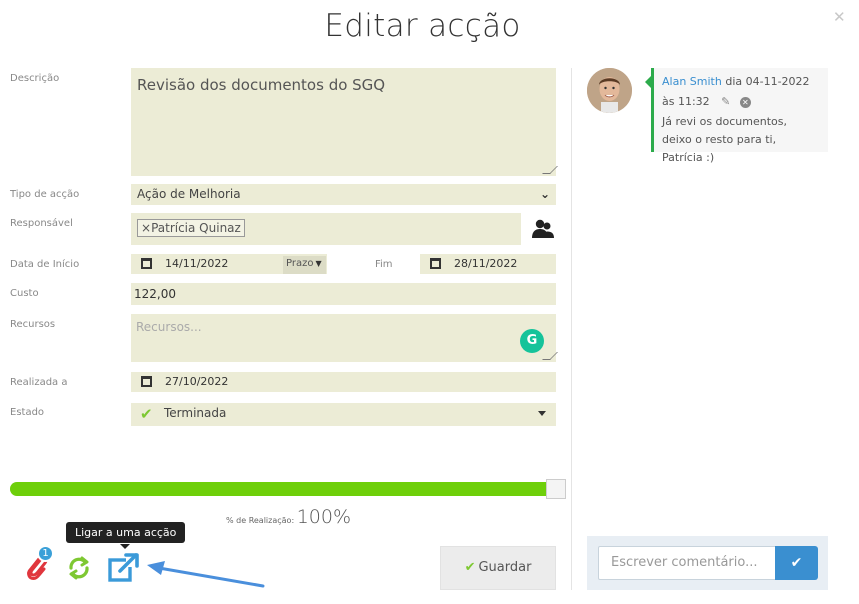 Image resolution: width=859 pixels, height=604 pixels. What do you see at coordinates (197, 263) in the screenshot?
I see `data-inicio-value: 14/11/2022` at bounding box center [197, 263].